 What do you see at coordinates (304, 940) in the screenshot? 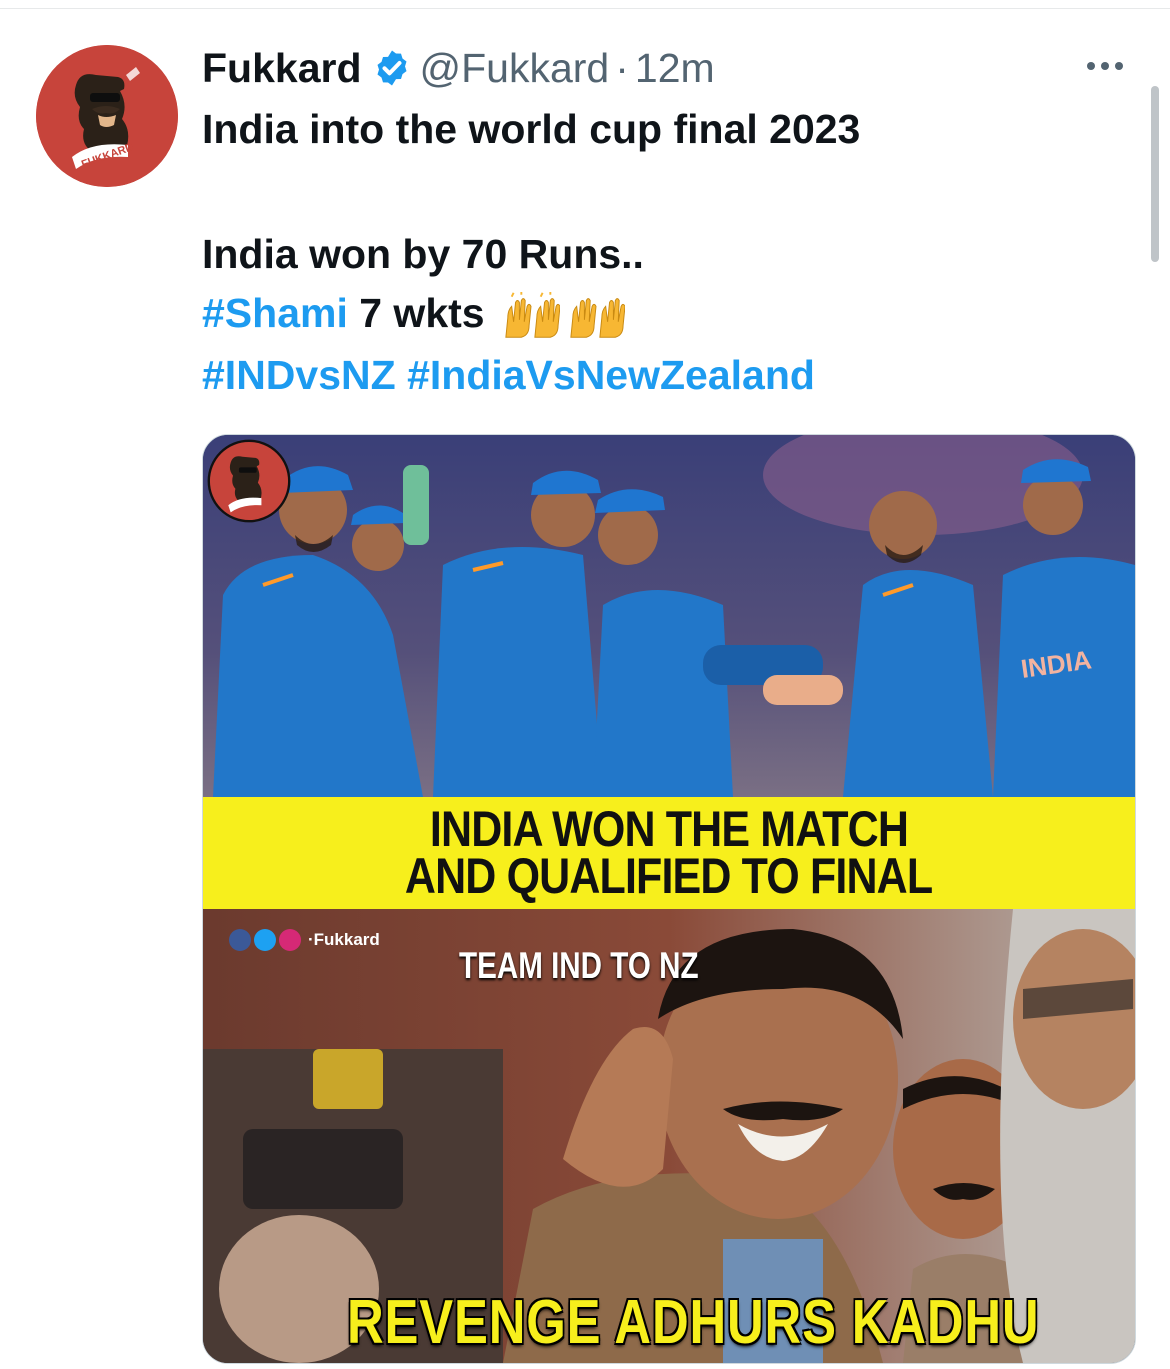
I see `social-credit: ·Fukkard` at bounding box center [304, 940].